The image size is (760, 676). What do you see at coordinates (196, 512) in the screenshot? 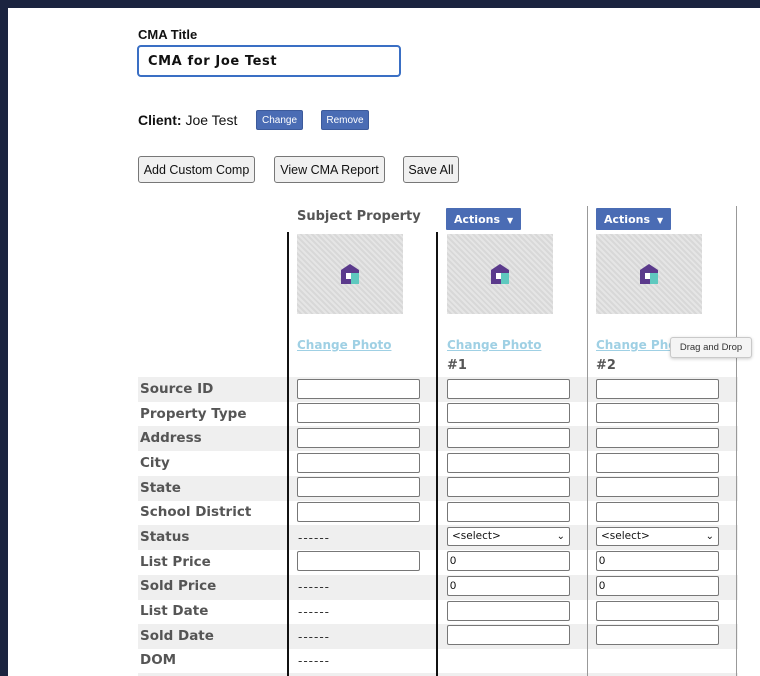
I see `row-label-school-district: School District` at bounding box center [196, 512].